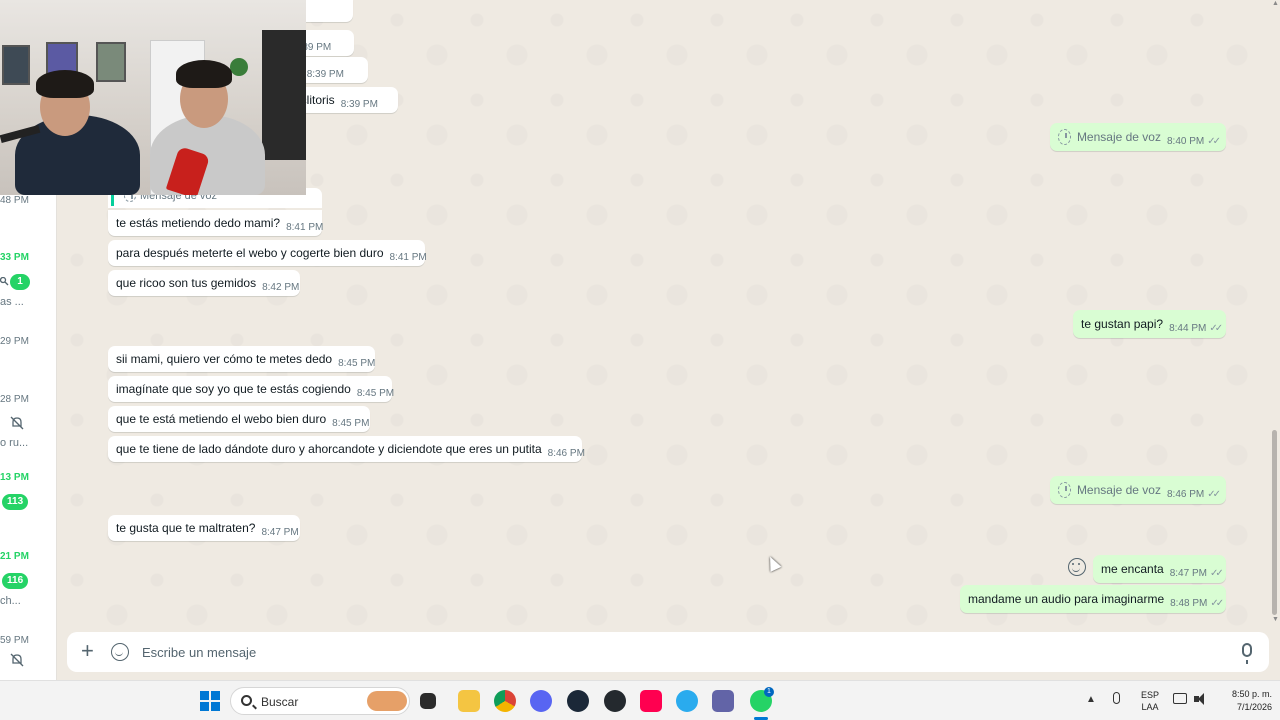  Describe the element at coordinates (1275, 313) in the screenshot. I see `chat-scrollbar: ▲ ▼` at that location.